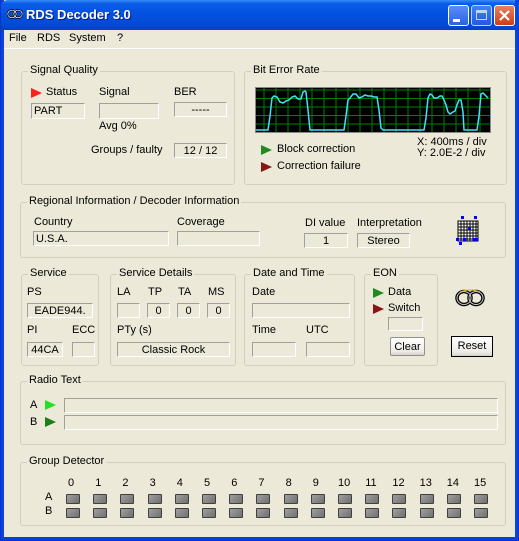 This screenshot has width=519, height=541. What do you see at coordinates (127, 150) in the screenshot?
I see `groups-faulty-label: Groups / faulty` at bounding box center [127, 150].